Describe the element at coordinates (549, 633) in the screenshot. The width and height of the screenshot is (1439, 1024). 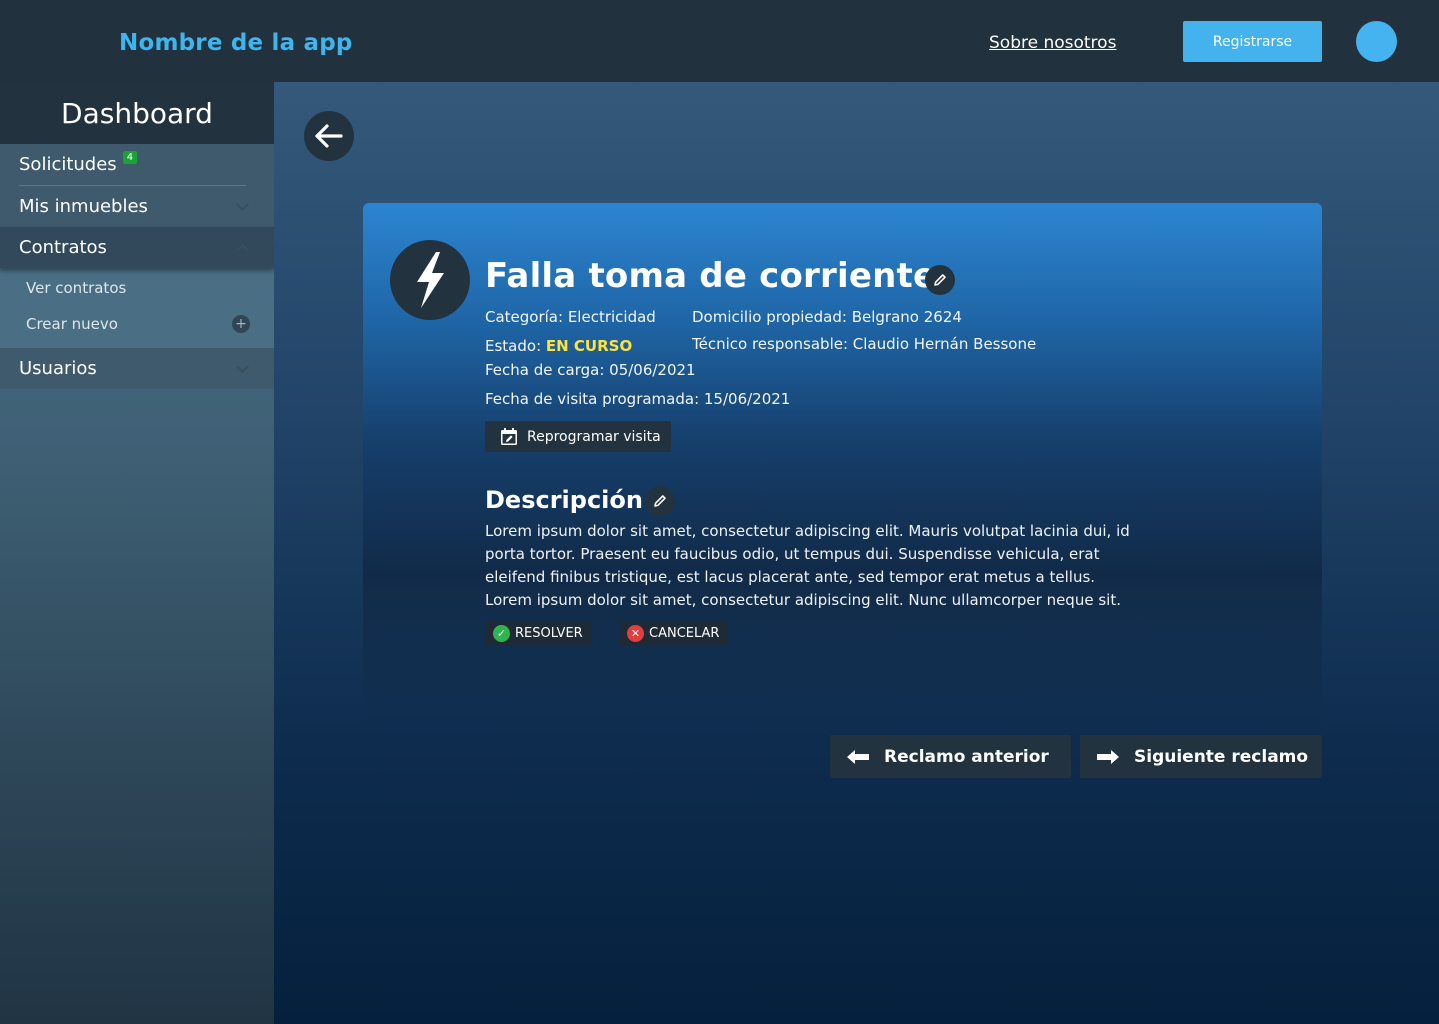
I see `resolve-label: RESOLVER` at that location.